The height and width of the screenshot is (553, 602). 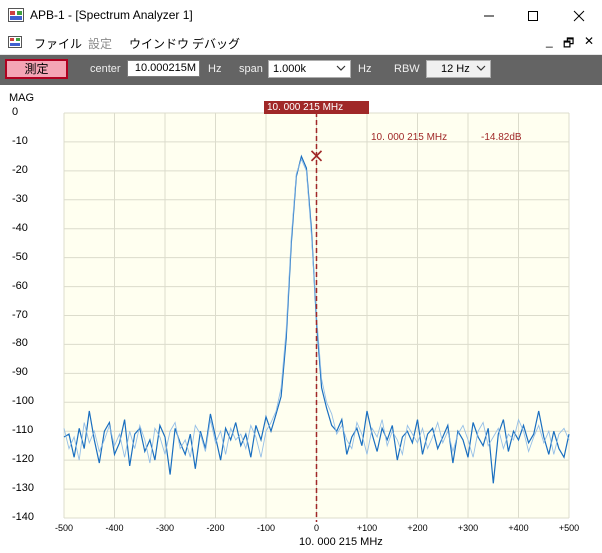 What do you see at coordinates (316, 107) in the screenshot?
I see `marker-label: 10. 000 215 MHz` at bounding box center [316, 107].